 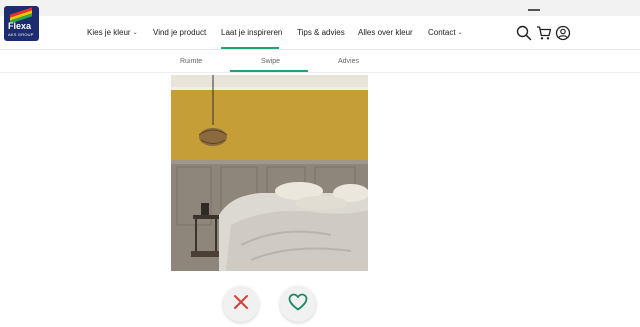 I want to click on top-utility-bar, so click(x=320, y=8).